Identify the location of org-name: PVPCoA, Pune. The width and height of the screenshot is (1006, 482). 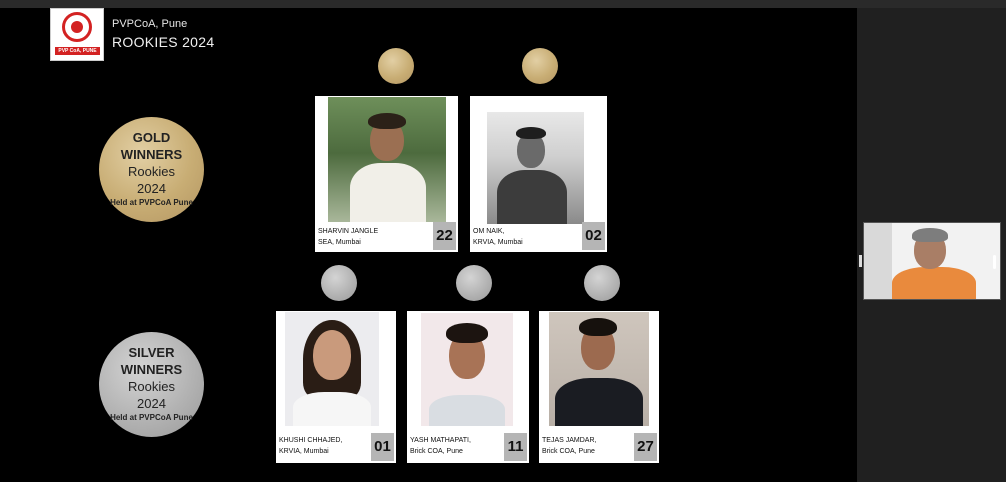
(150, 24).